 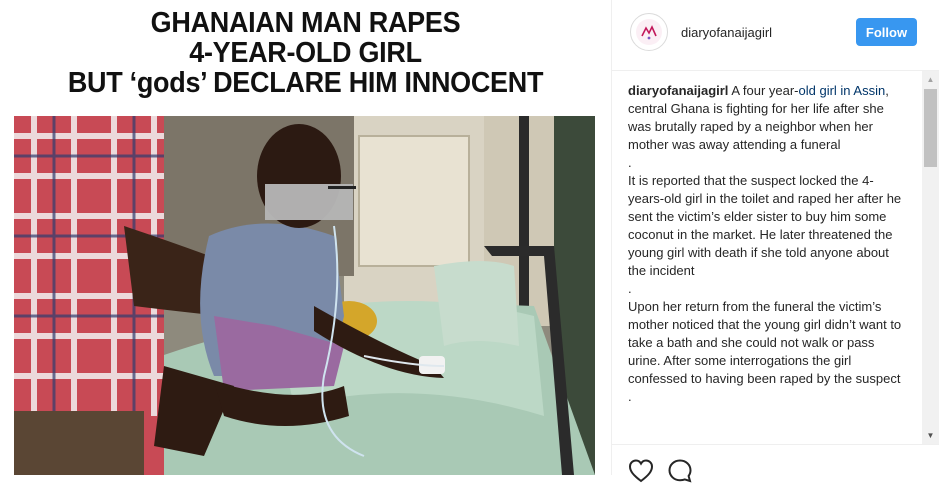 I want to click on follow-button: Follow, so click(x=886, y=32).